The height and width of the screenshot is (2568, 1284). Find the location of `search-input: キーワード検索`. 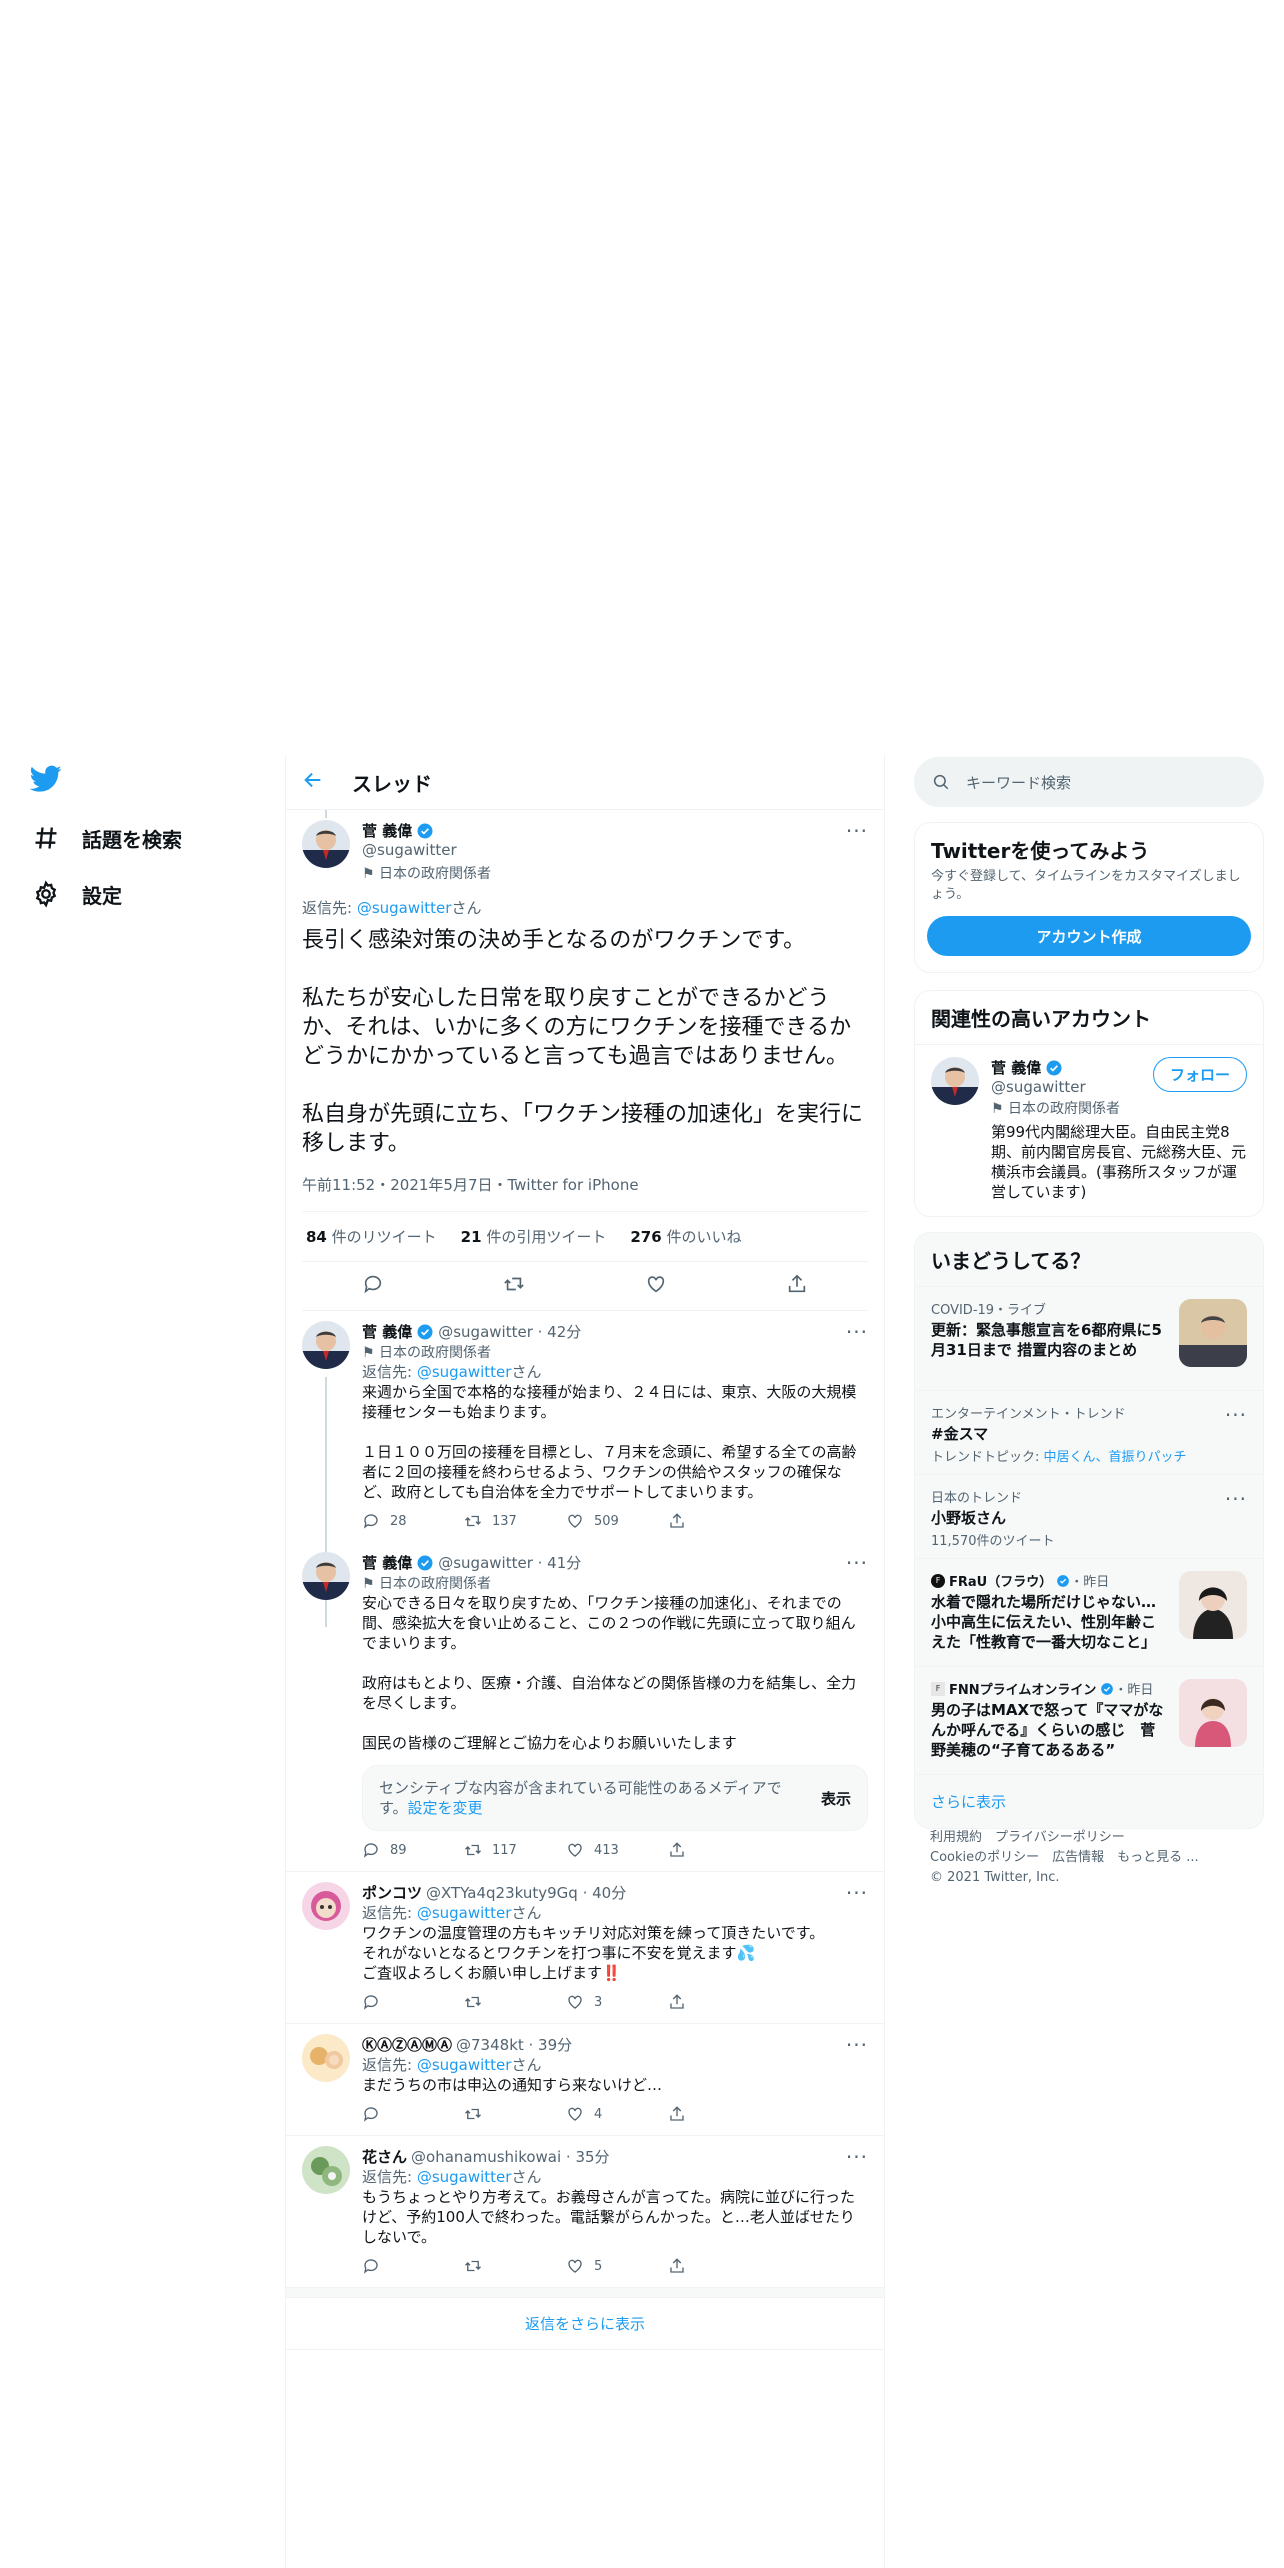

search-input: キーワード検索 is located at coordinates (1018, 782).